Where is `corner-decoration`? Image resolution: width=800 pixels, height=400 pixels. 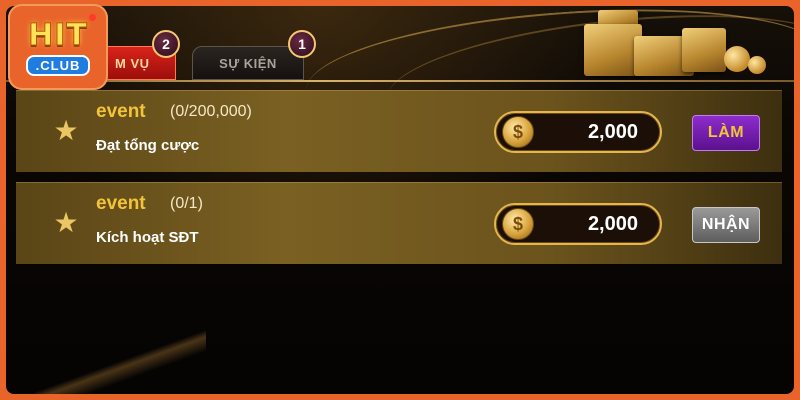 corner-decoration is located at coordinates (106, 359).